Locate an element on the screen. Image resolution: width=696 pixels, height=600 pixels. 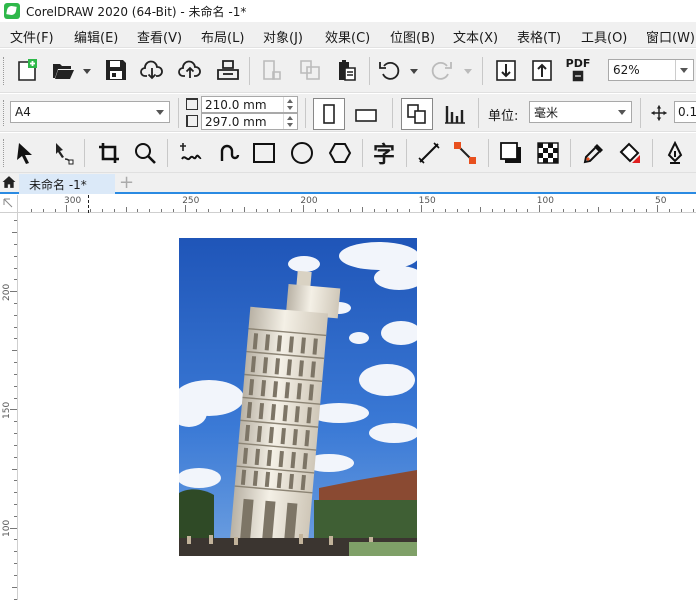
eyedropper-icon is located at coordinates (593, 154).